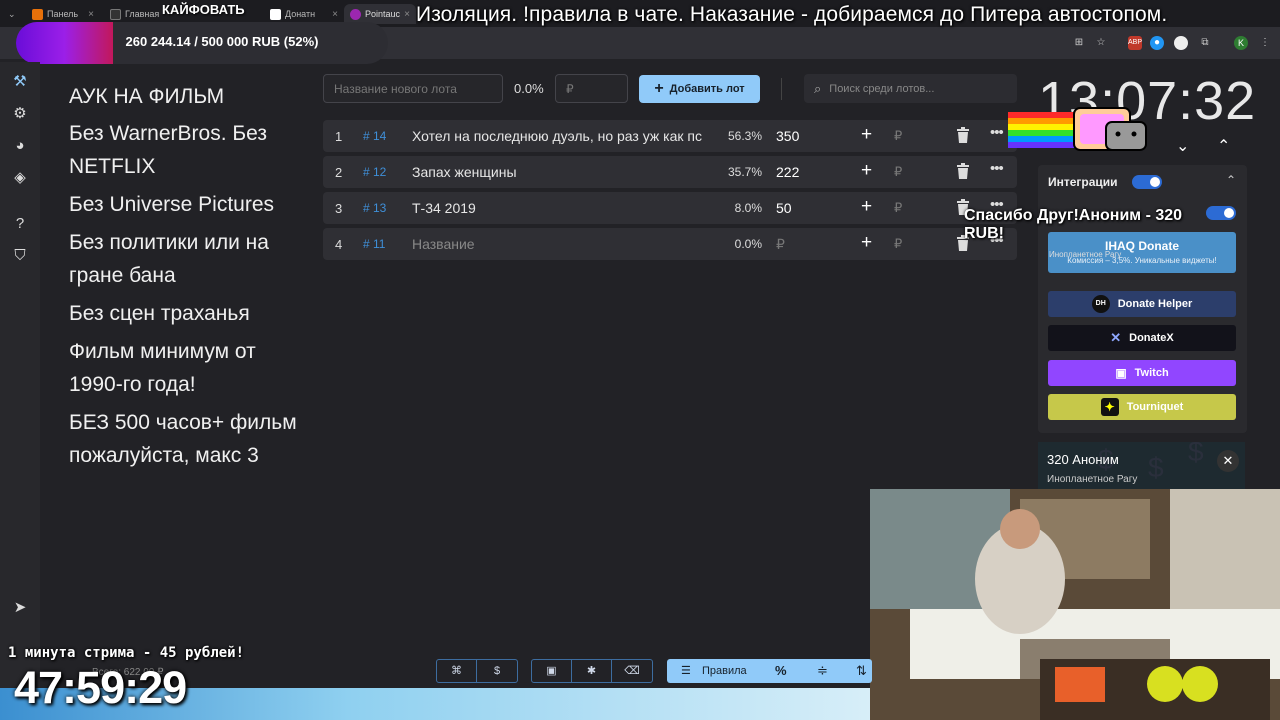 This screenshot has height=720, width=1280. Describe the element at coordinates (1083, 459) in the screenshot. I see `donation-amount: 320 Аноним` at that location.